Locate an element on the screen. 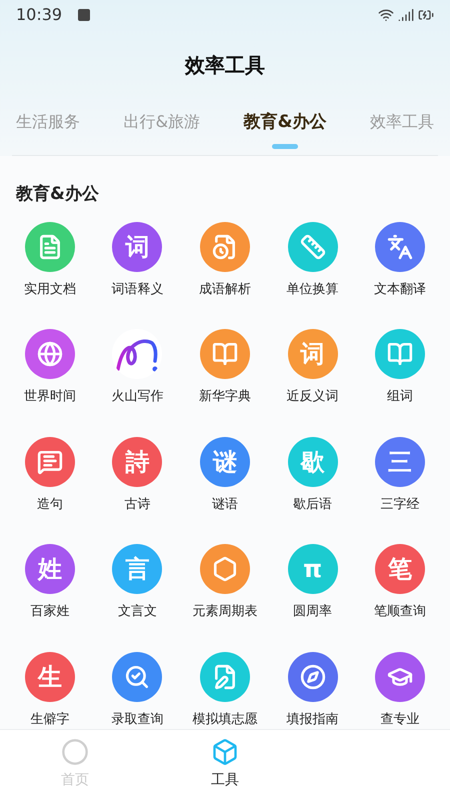 The width and height of the screenshot is (450, 800). glyph-icon: 生 is located at coordinates (49, 677).